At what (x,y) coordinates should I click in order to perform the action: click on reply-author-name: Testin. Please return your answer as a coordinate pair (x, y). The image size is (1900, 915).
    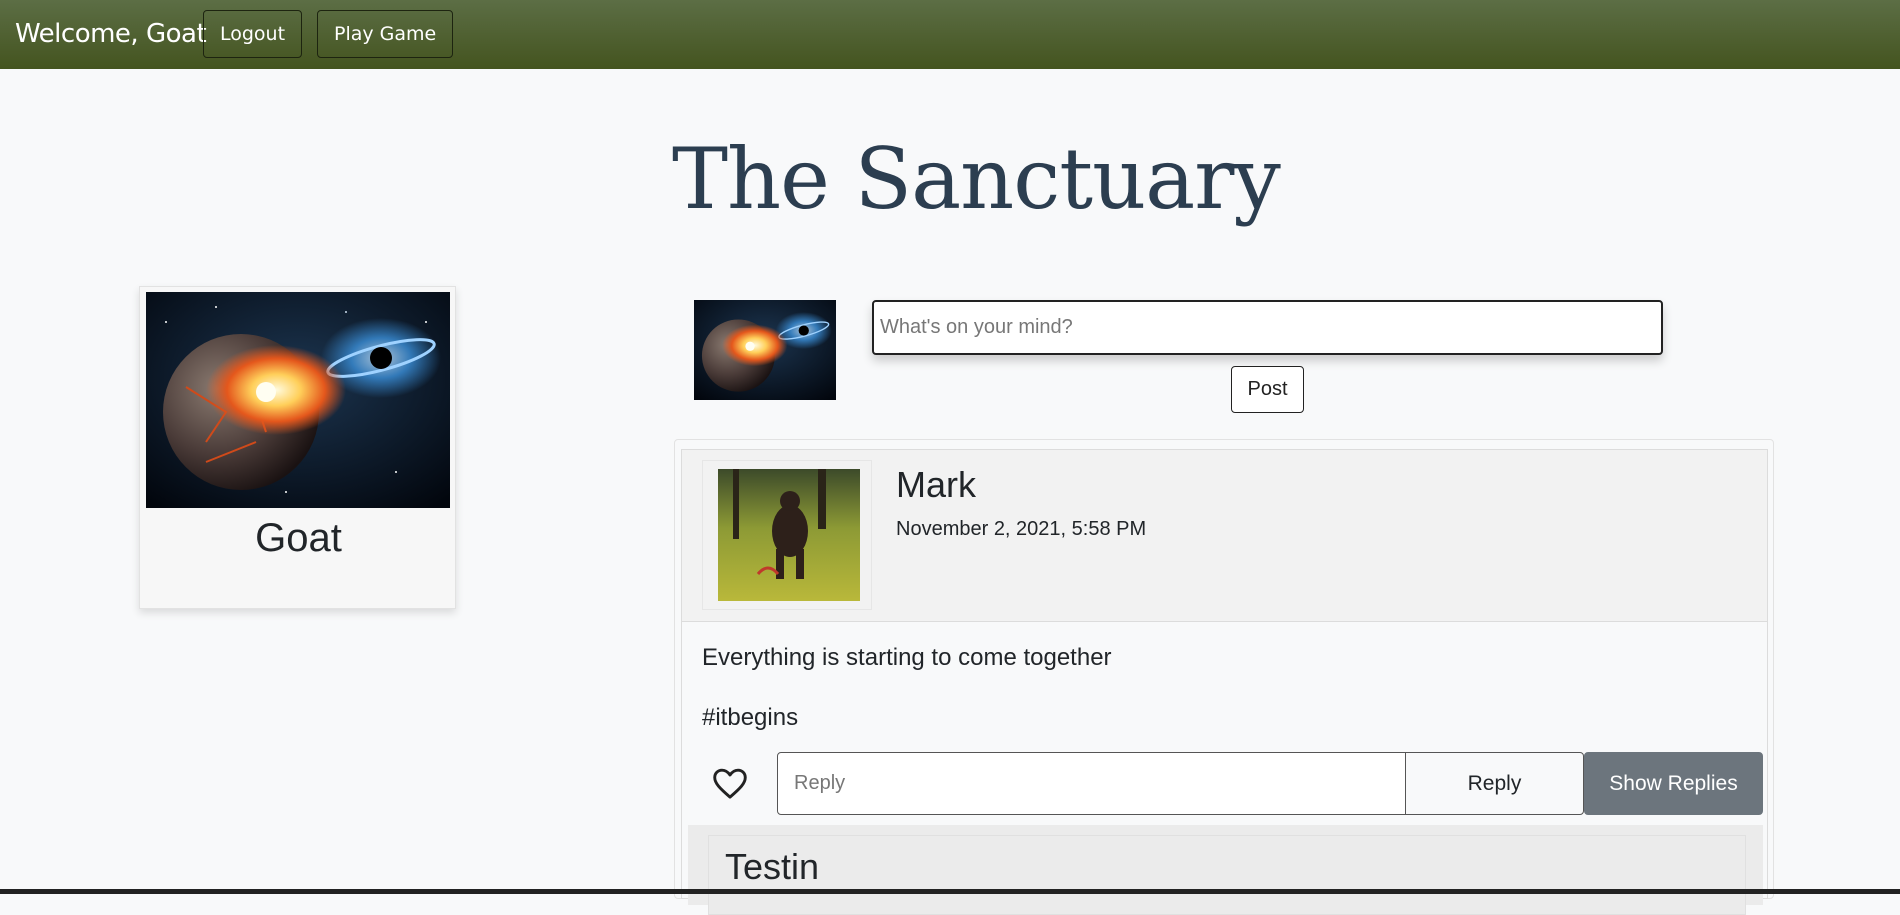
    Looking at the image, I should click on (772, 866).